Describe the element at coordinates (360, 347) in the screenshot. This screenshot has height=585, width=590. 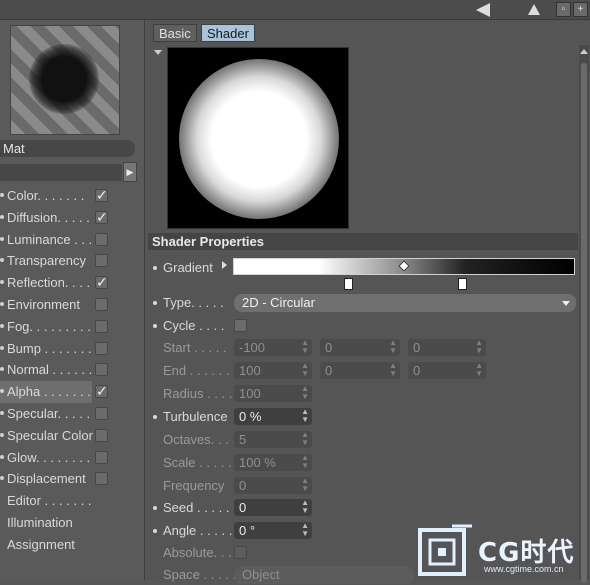
I see `start-y-field: 0 ▲ ▼` at that location.